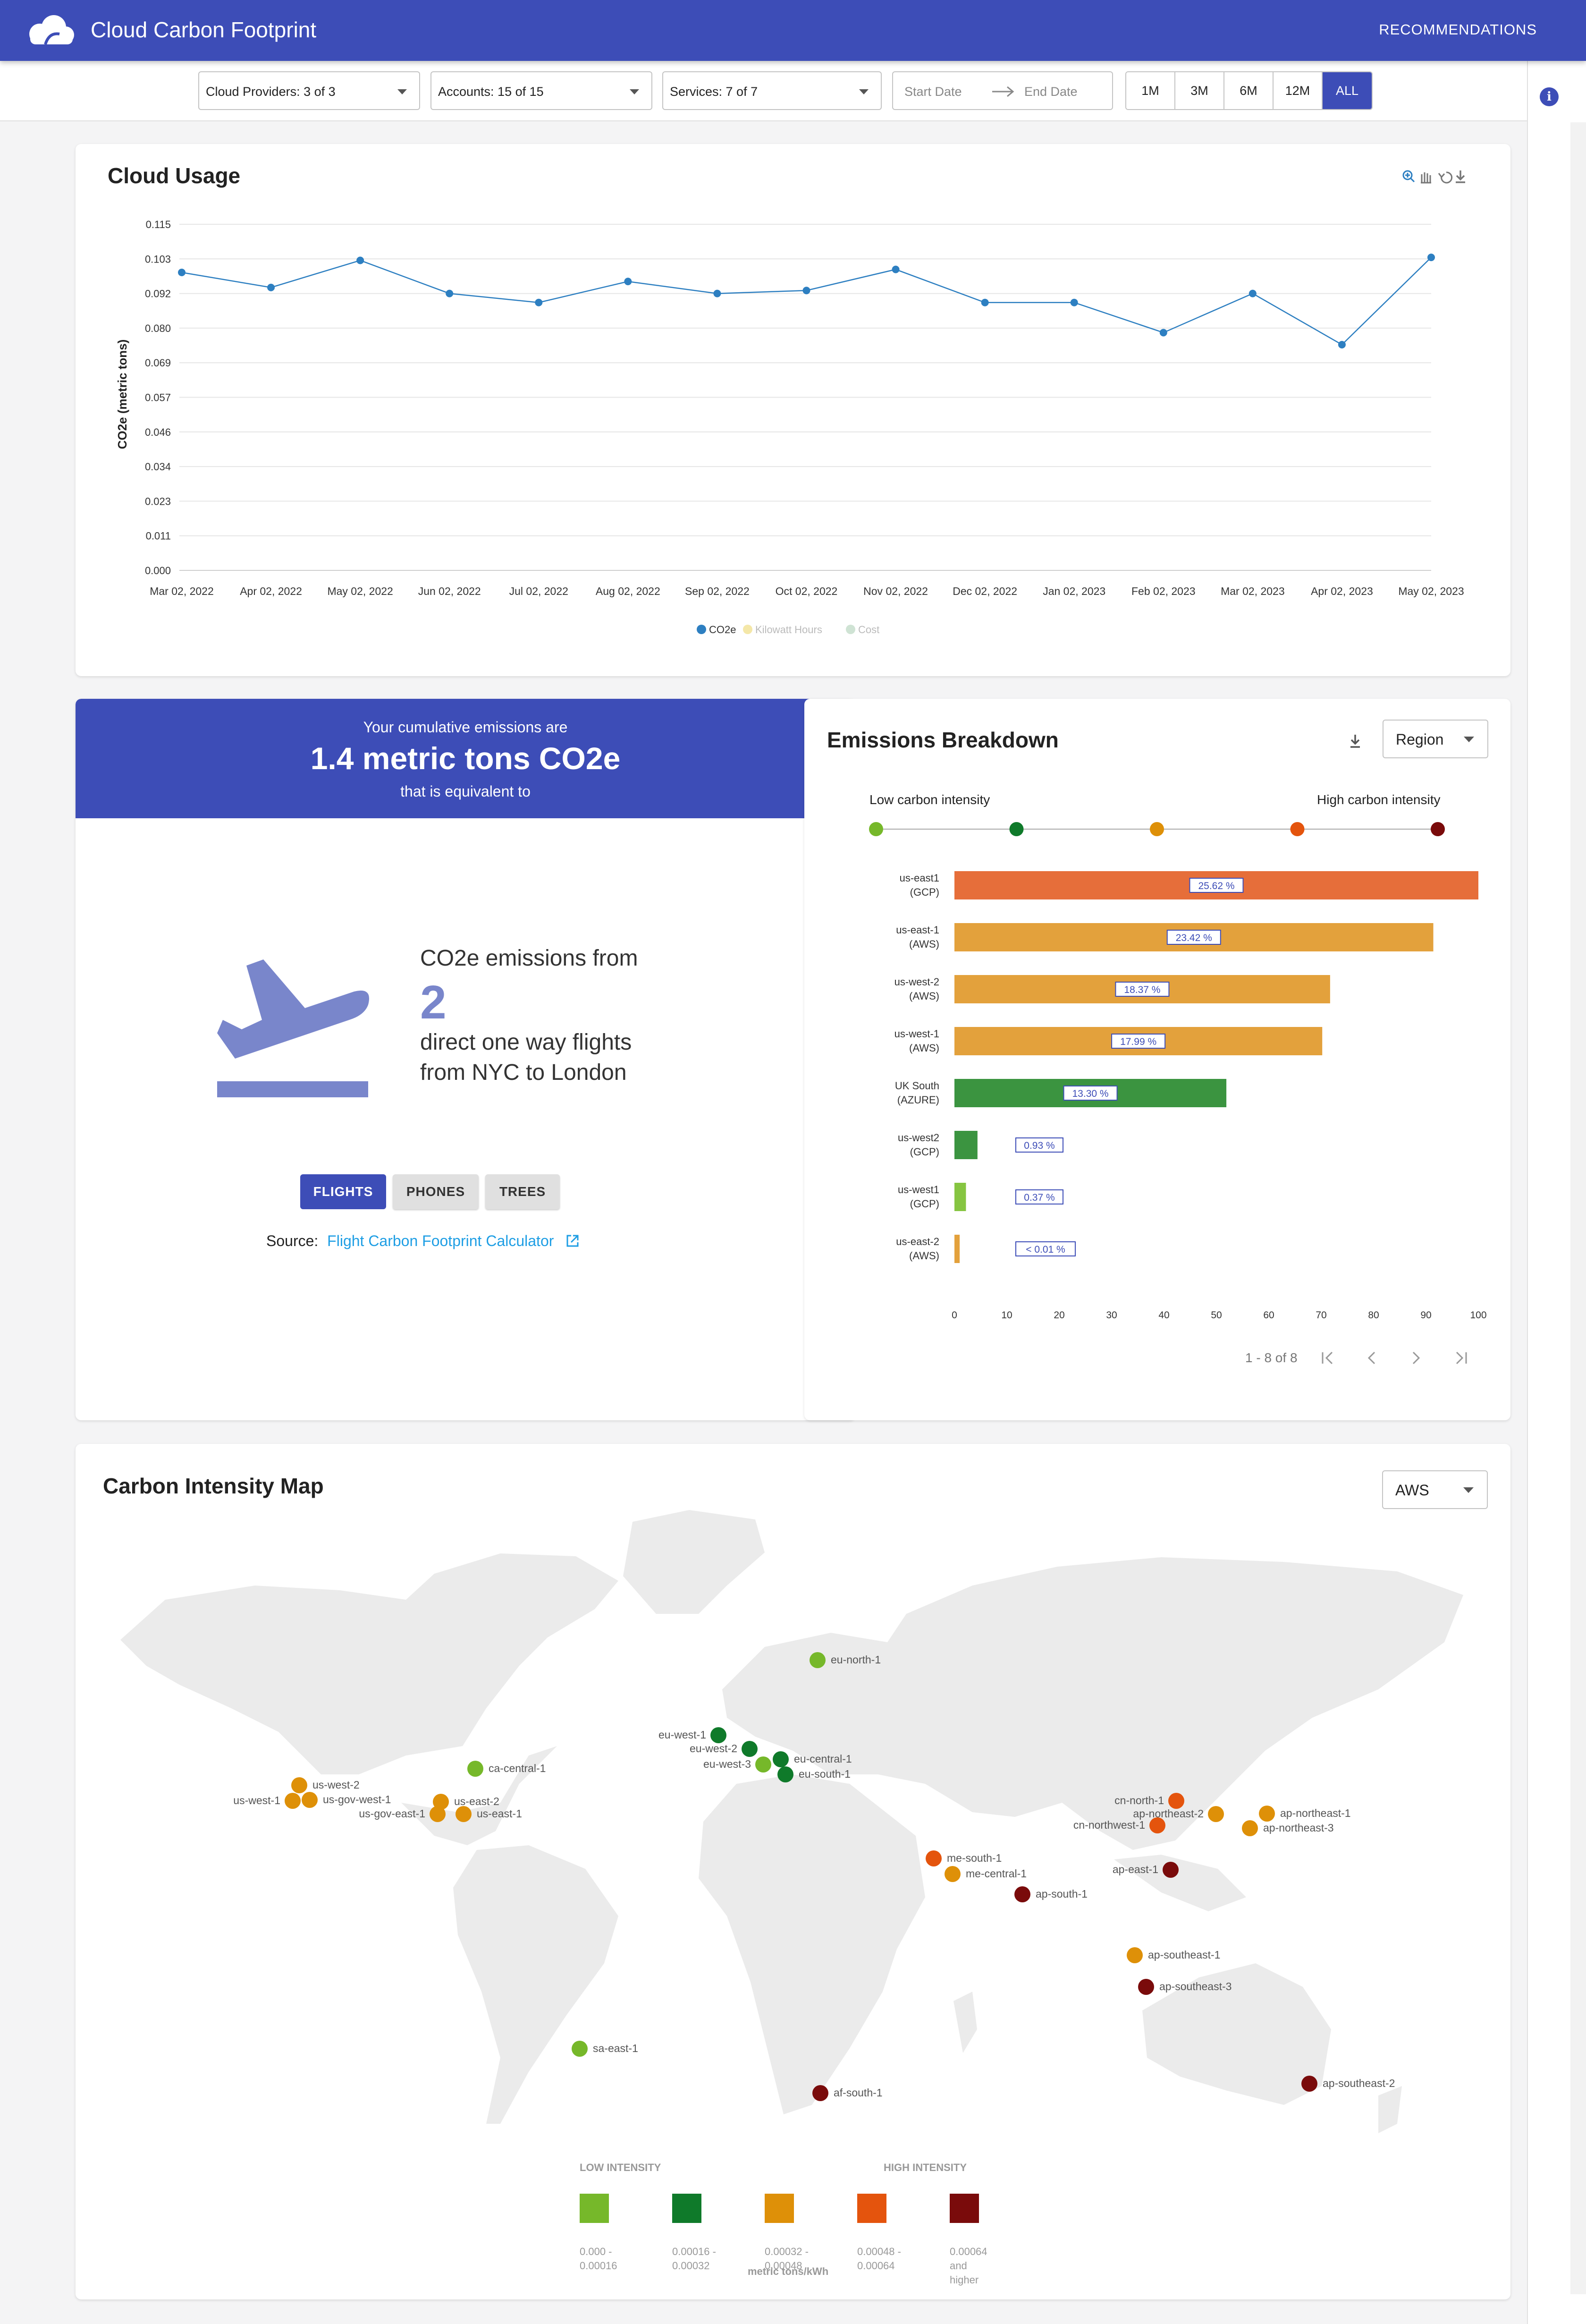 The image size is (1586, 2324). Describe the element at coordinates (1111, 1315) in the screenshot. I see `x-tick-label: 30` at that location.